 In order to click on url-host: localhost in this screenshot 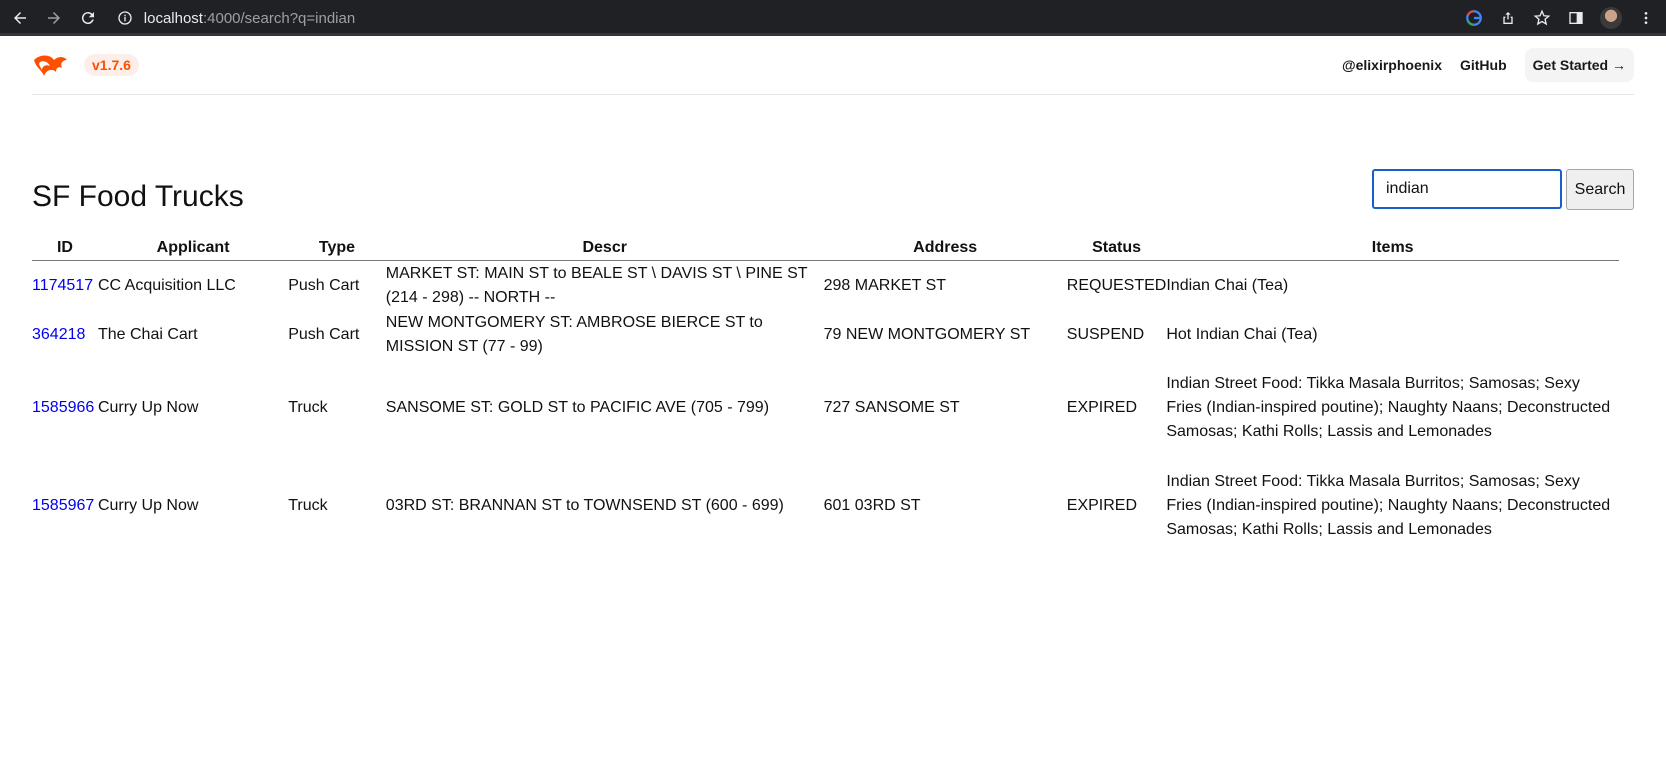, I will do `click(173, 18)`.